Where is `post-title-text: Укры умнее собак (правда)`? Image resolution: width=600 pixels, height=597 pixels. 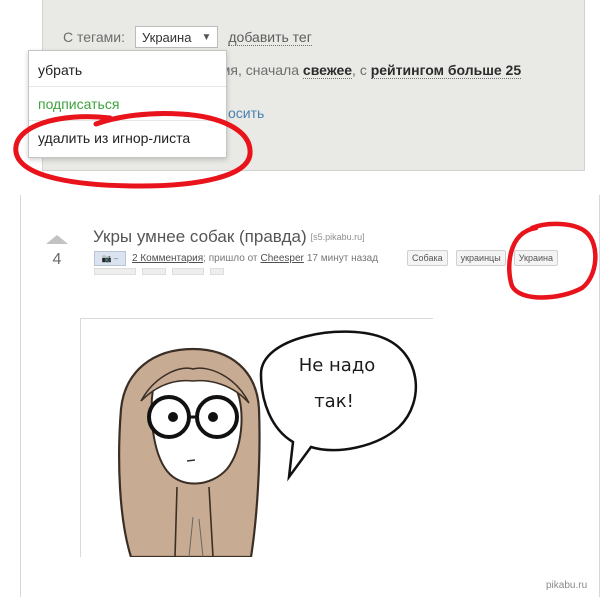
post-title-text: Укры умнее собак (правда) is located at coordinates (200, 236).